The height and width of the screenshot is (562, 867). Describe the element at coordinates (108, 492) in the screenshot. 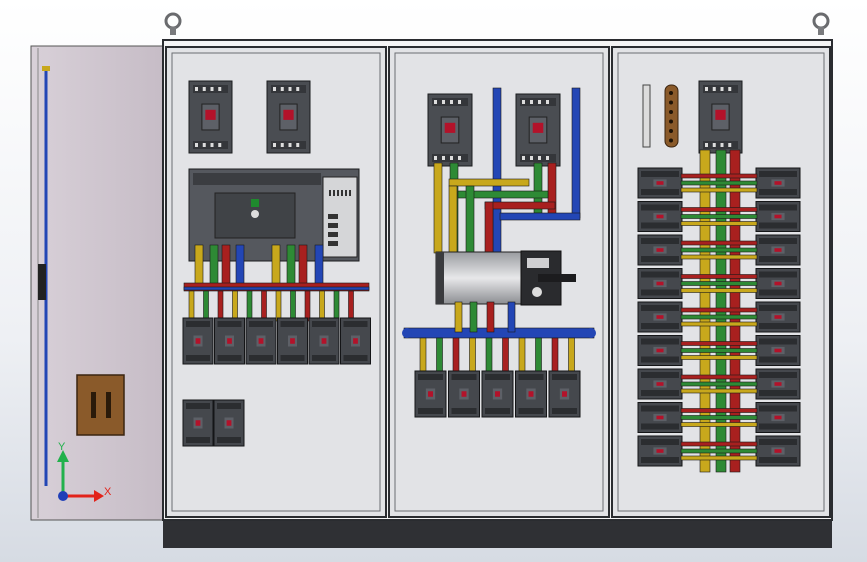

I see `axis-x-label: X` at that location.